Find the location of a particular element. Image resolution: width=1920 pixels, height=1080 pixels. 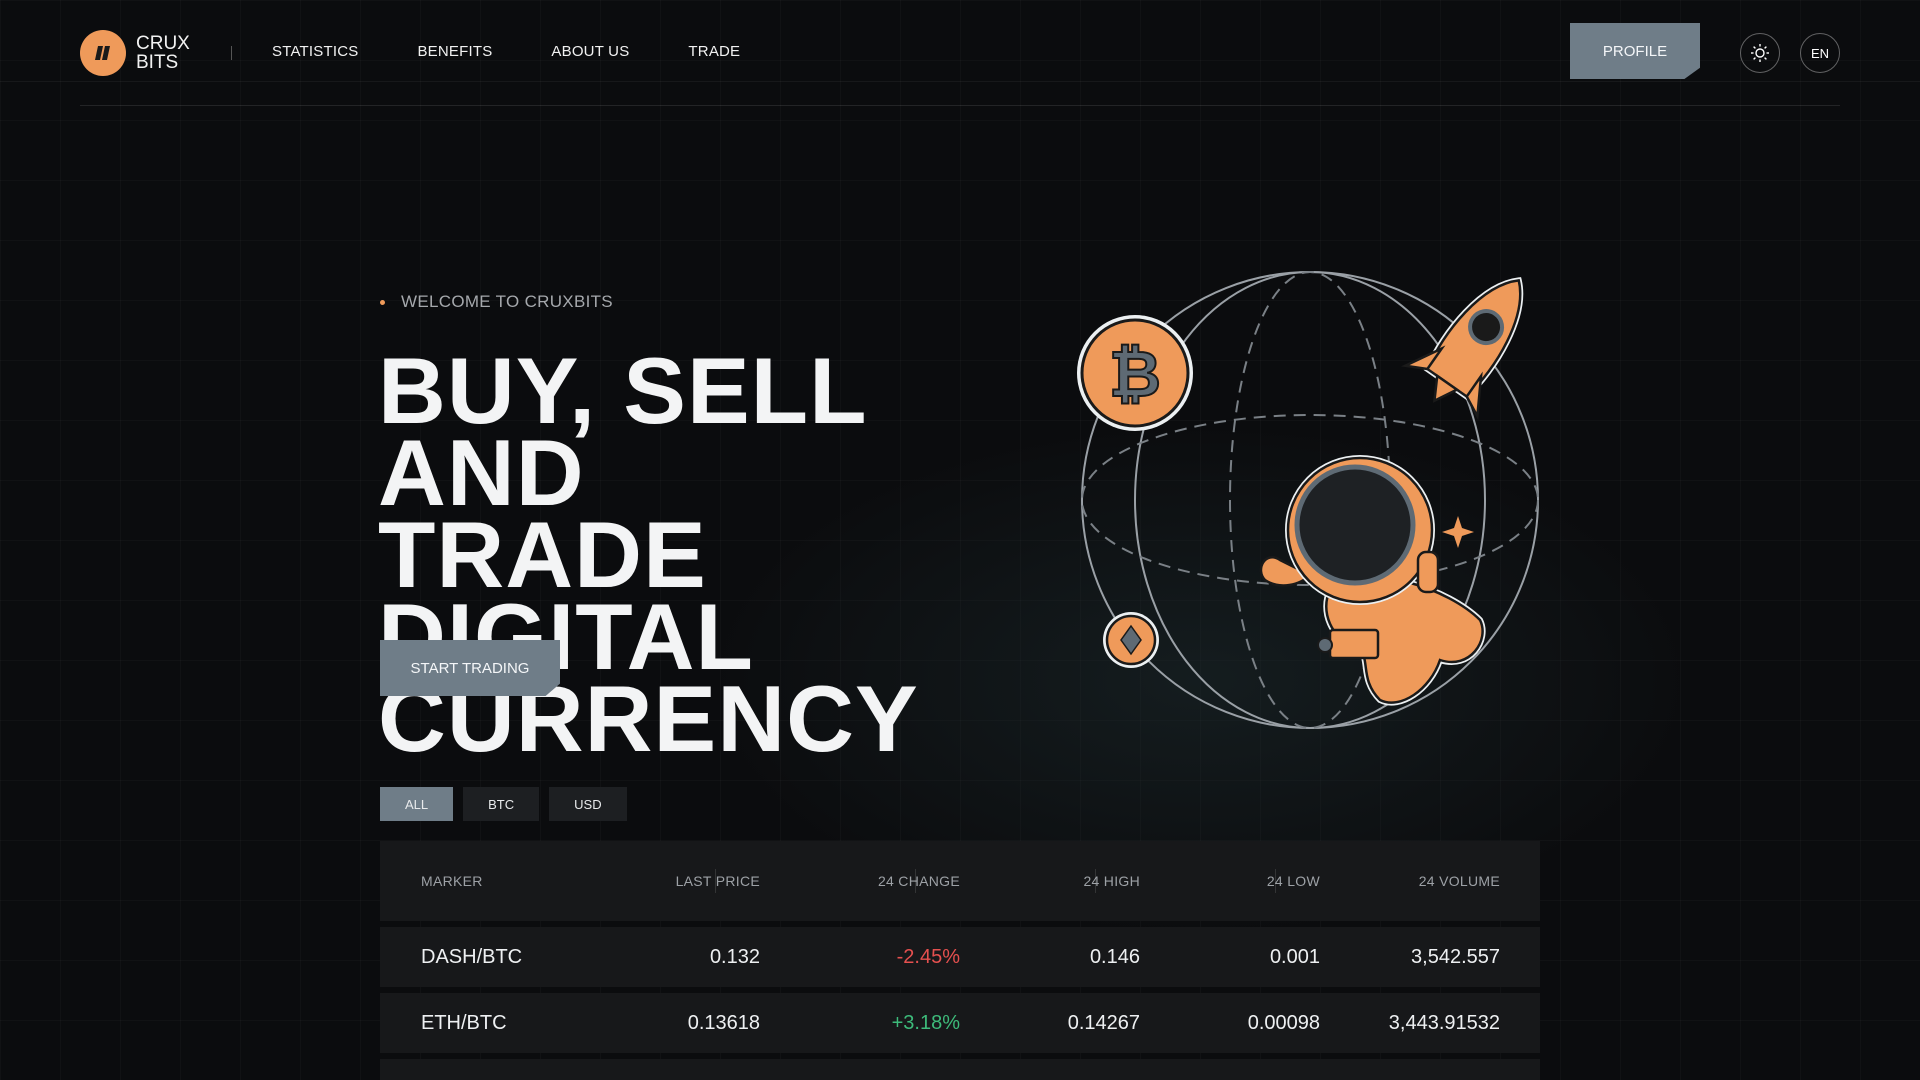

main-nav: STATISTICS BENEFITS ABOUT US TRADE is located at coordinates (535, 51).